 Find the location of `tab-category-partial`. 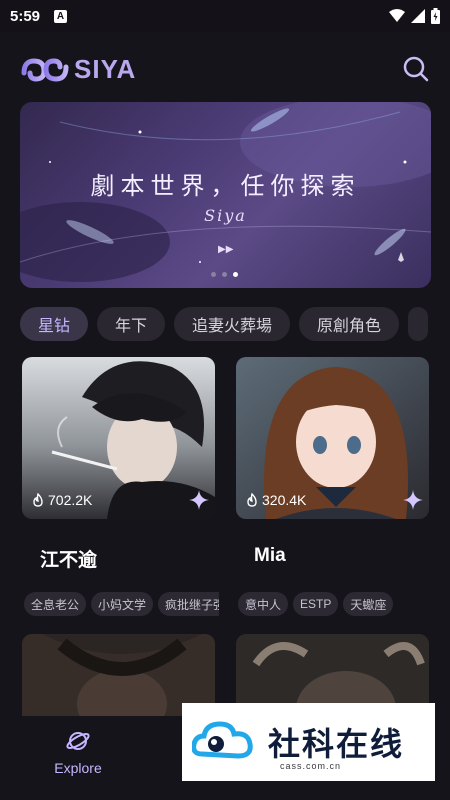

tab-category-partial is located at coordinates (418, 324).